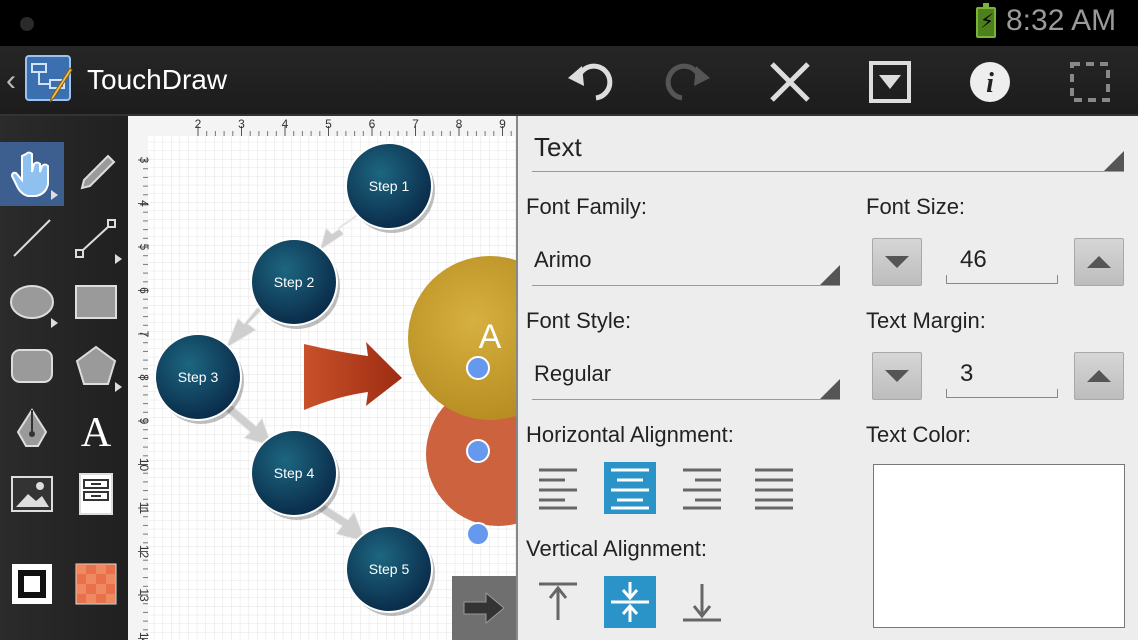 The width and height of the screenshot is (1138, 640). What do you see at coordinates (558, 488) in the screenshot?
I see `align-left-icon` at bounding box center [558, 488].